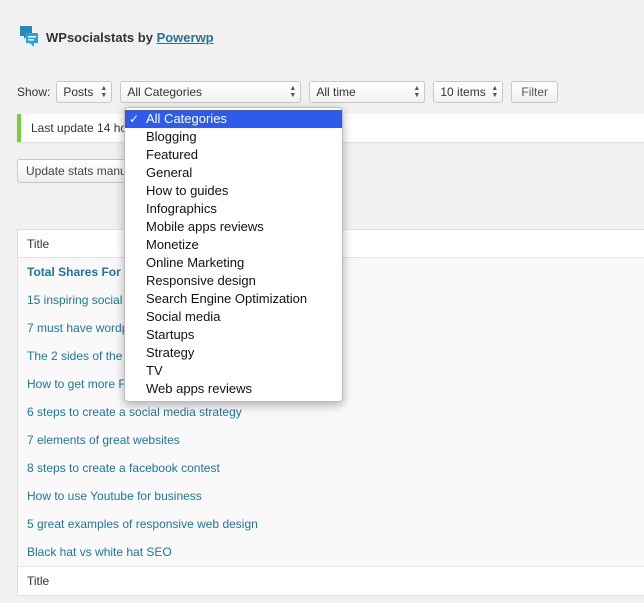 Image resolution: width=644 pixels, height=603 pixels. Describe the element at coordinates (331, 496) in the screenshot. I see `table-row: How to use Youtube for business` at that location.